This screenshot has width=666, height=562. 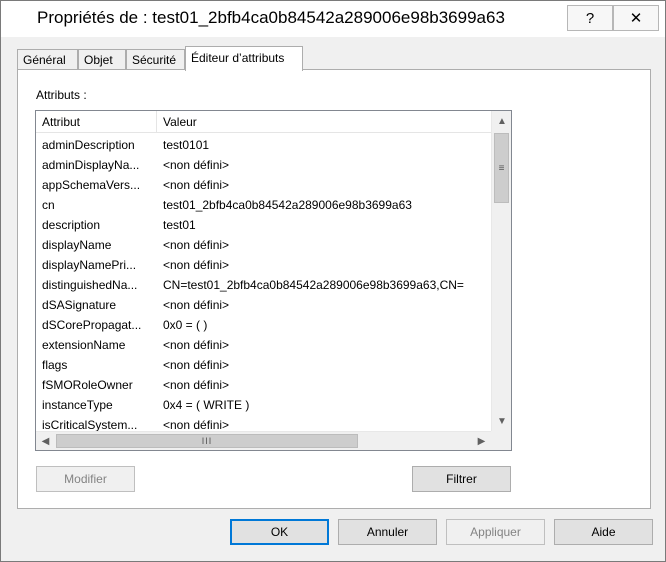 I want to click on tab-label: Éditeur d’attributs, so click(x=238, y=58).